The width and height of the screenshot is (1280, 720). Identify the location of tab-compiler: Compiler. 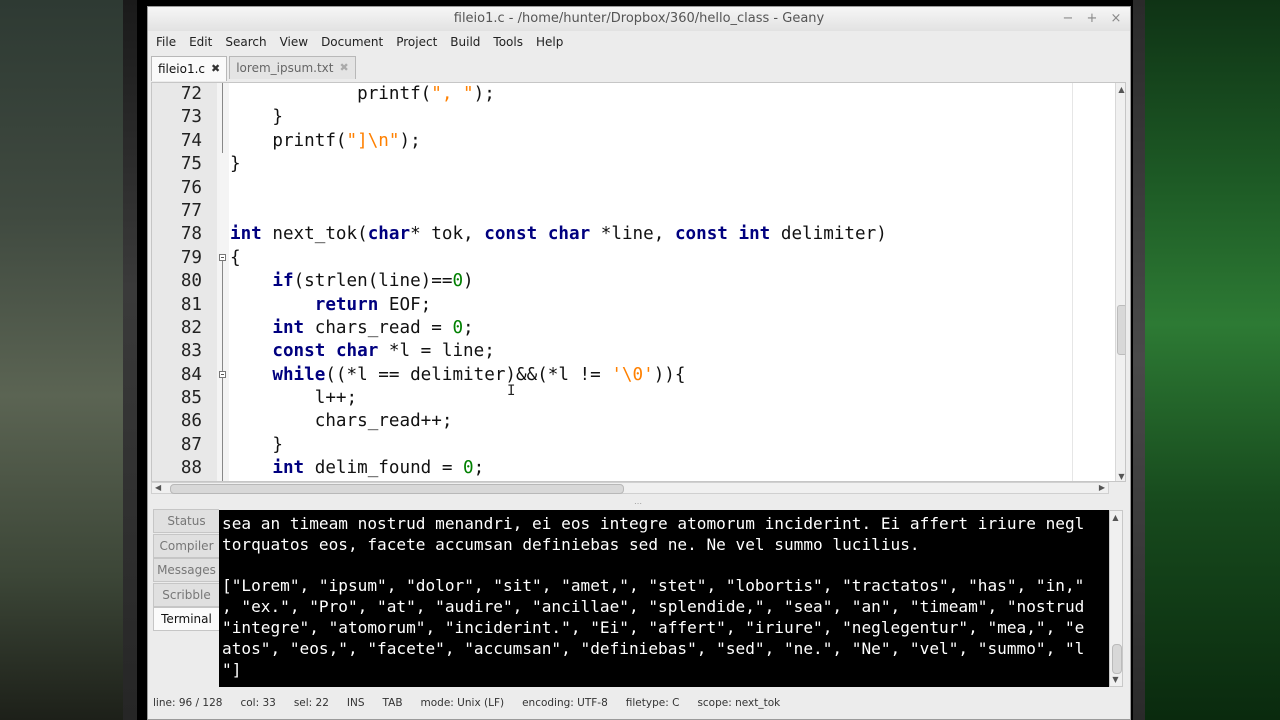
(186, 545).